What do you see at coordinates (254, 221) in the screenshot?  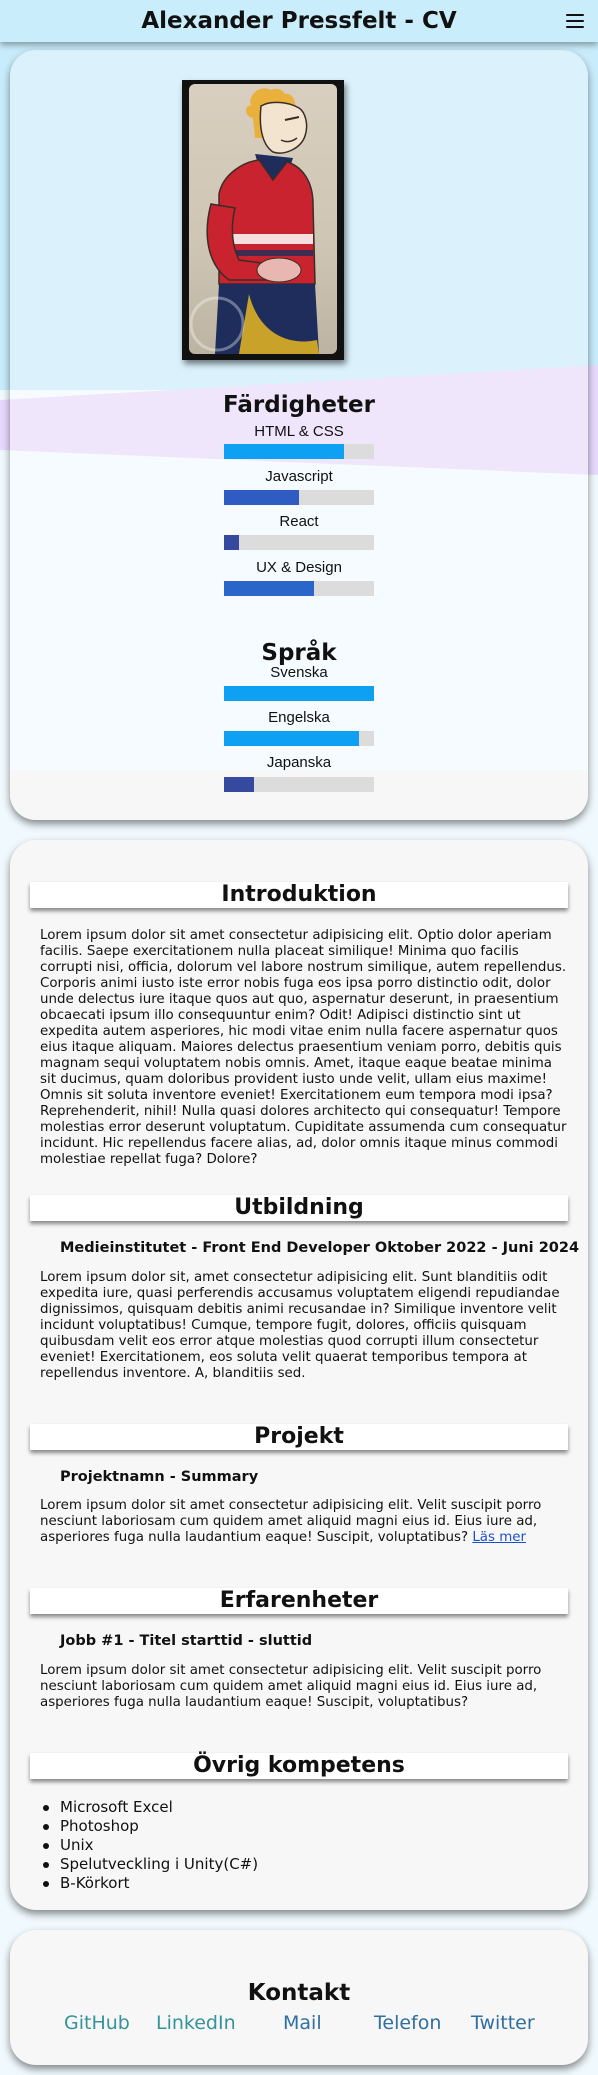 I see `profile-illustration` at bounding box center [254, 221].